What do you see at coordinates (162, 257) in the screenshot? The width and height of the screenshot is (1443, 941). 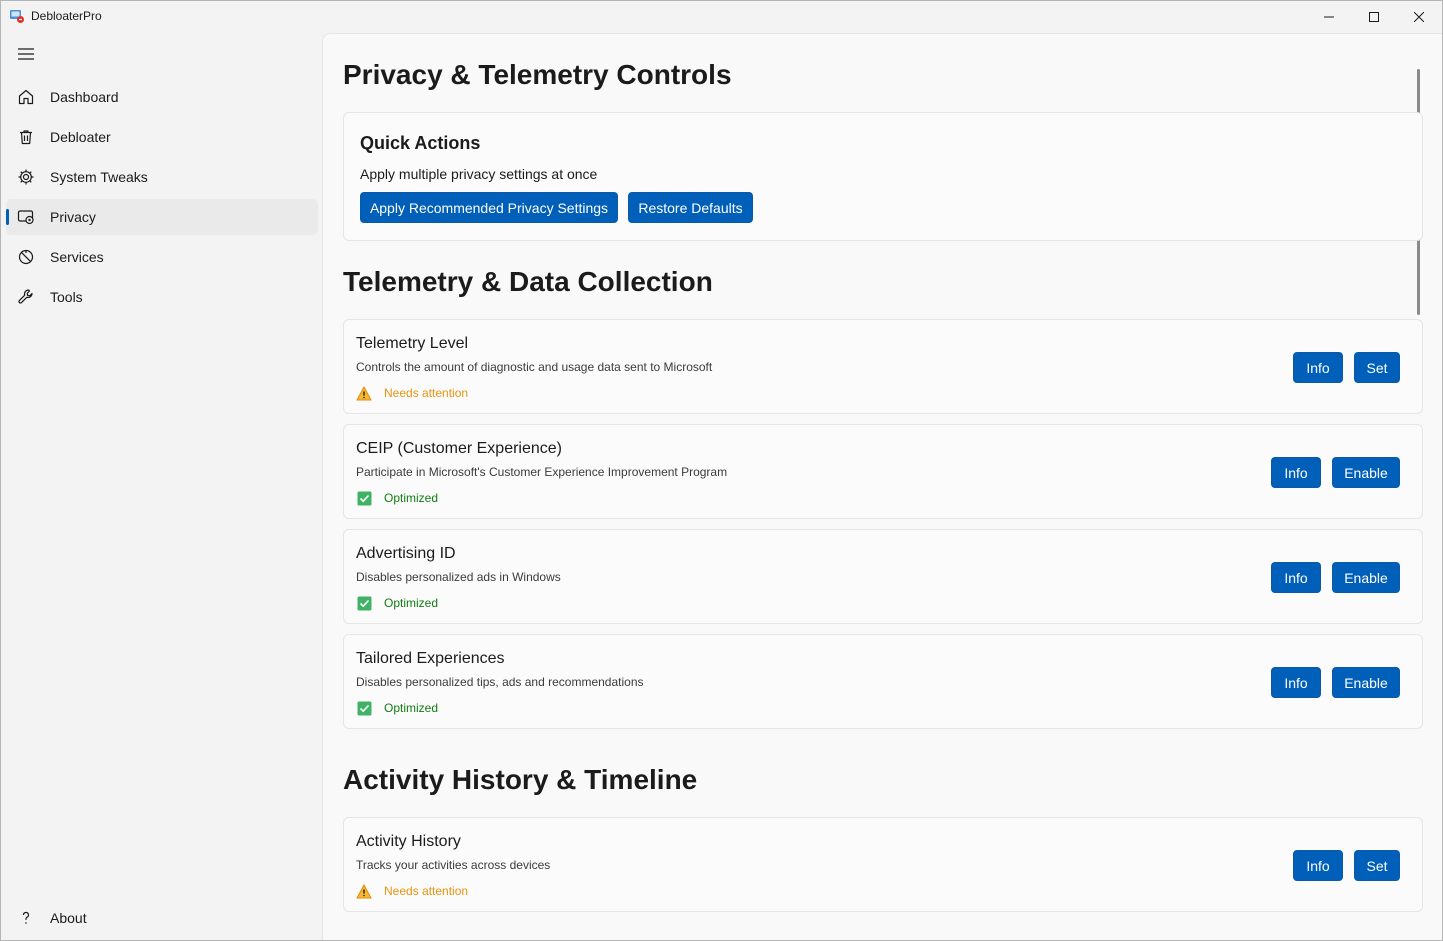 I see `sidebar-item-services: Services` at bounding box center [162, 257].